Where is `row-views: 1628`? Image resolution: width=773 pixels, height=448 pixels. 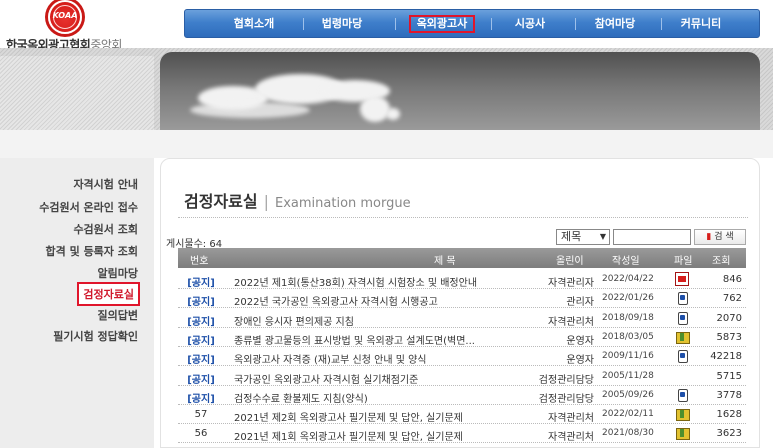 row-views: 1628 is located at coordinates (729, 415).